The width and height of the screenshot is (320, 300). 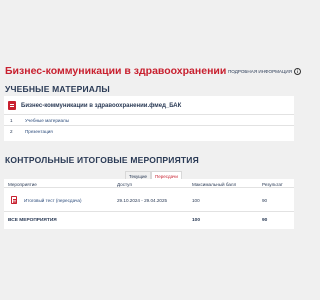 I want to click on document-icon, so click(x=12, y=105).